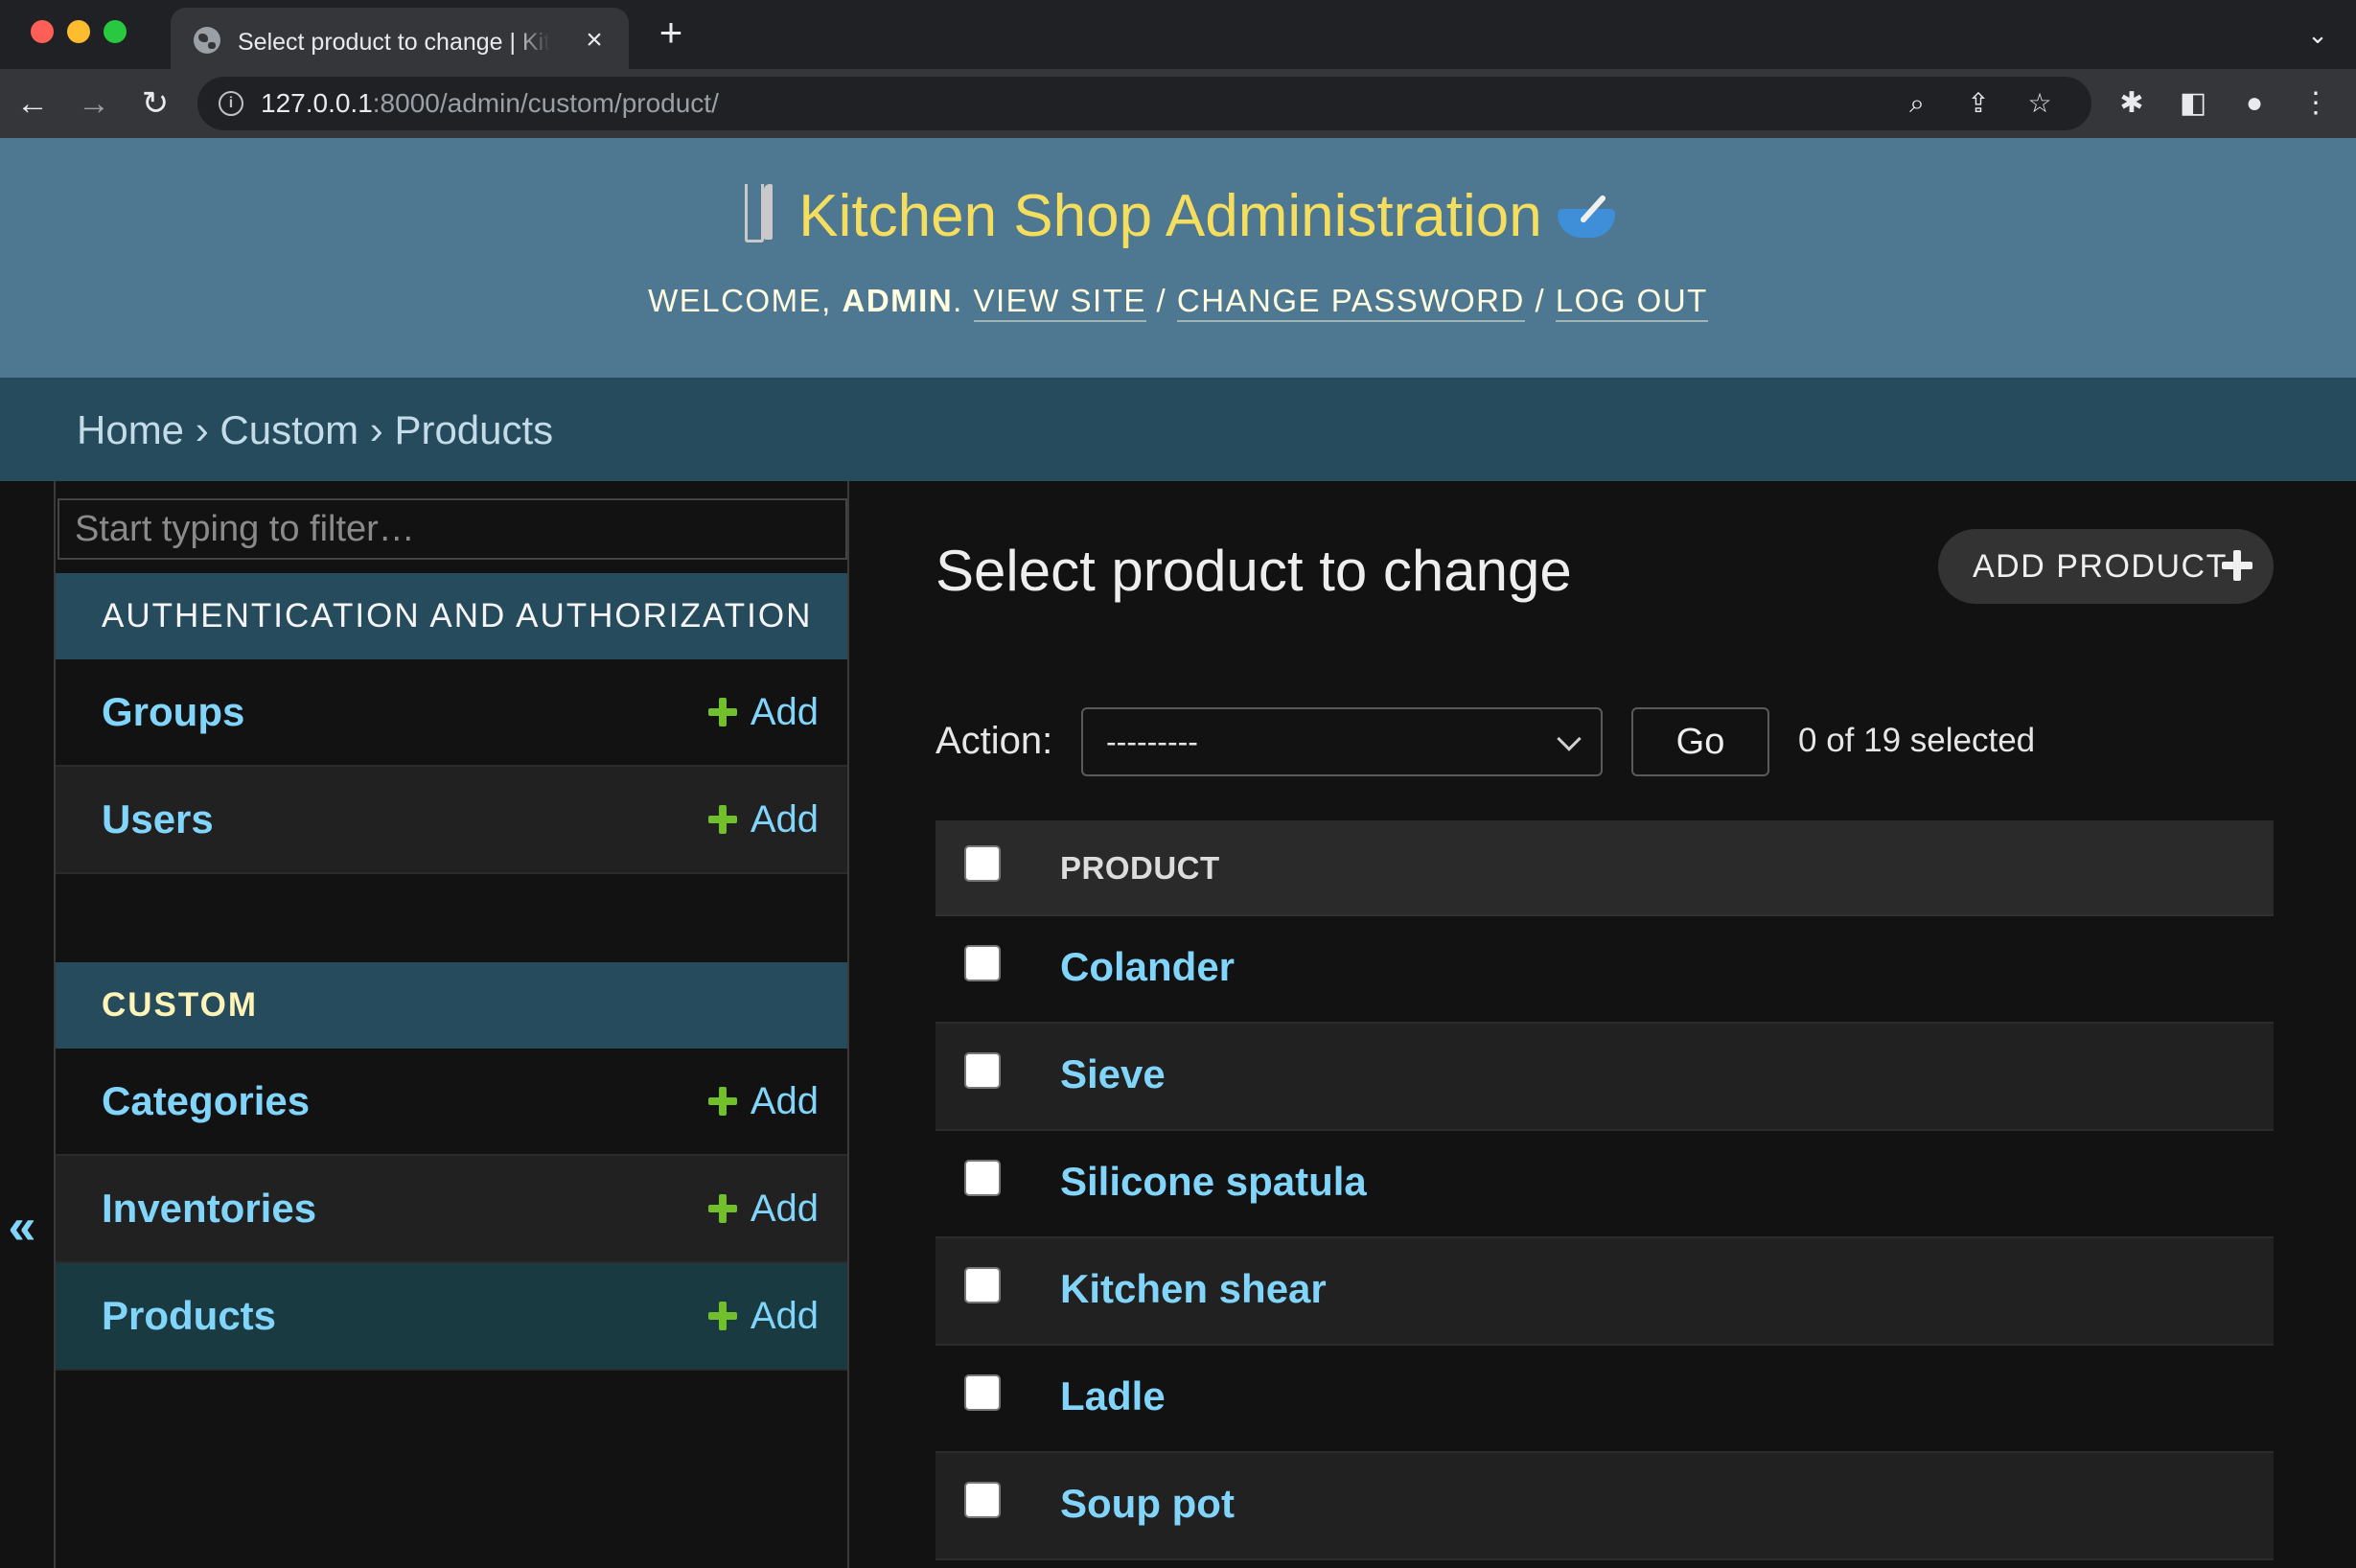 This screenshot has width=2356, height=1568. What do you see at coordinates (1113, 1396) in the screenshot?
I see `product-link: Ladle` at bounding box center [1113, 1396].